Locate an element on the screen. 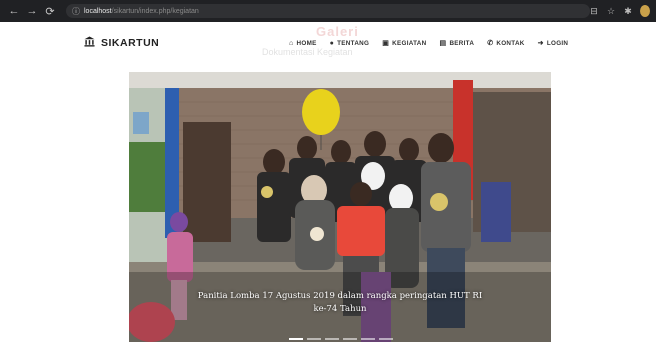 This screenshot has width=656, height=342. nav-item-label: KONTAK is located at coordinates (510, 43).